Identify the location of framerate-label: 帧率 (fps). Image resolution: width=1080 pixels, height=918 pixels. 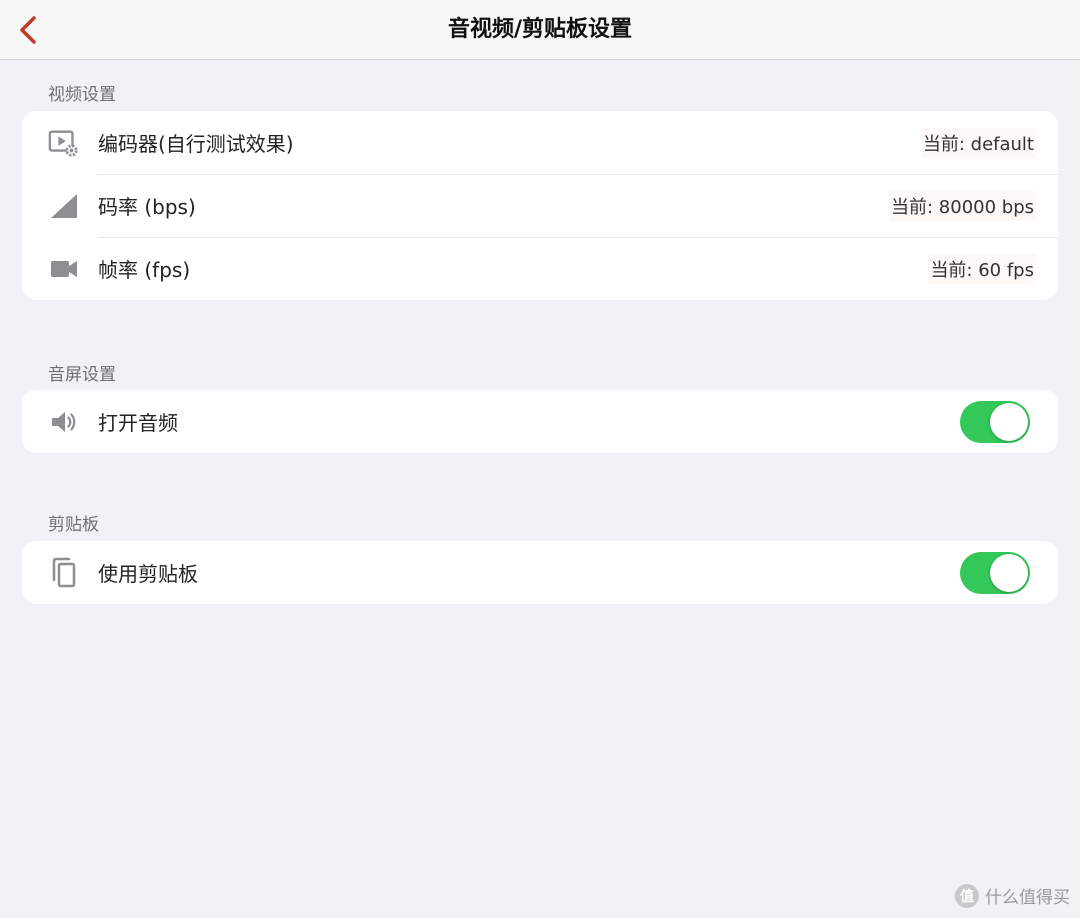
(144, 270).